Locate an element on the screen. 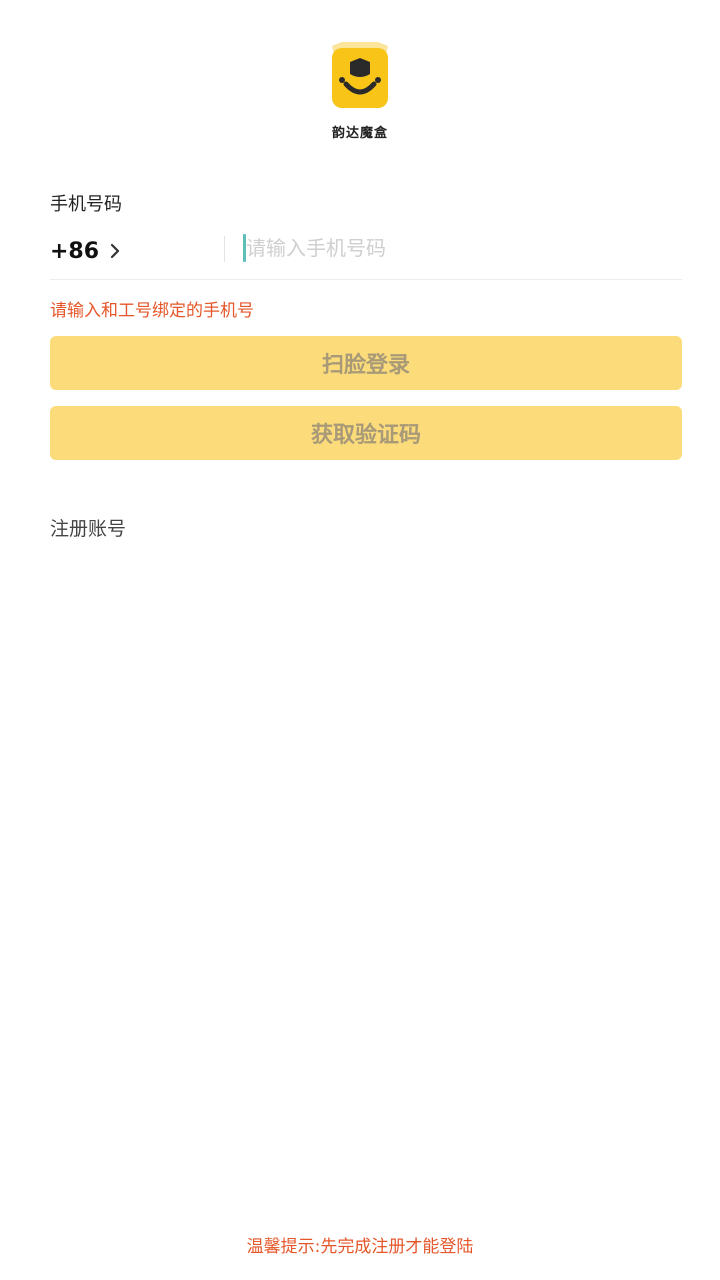 The height and width of the screenshot is (1280, 720). app-name: 韵达魔盒 is located at coordinates (359, 133).